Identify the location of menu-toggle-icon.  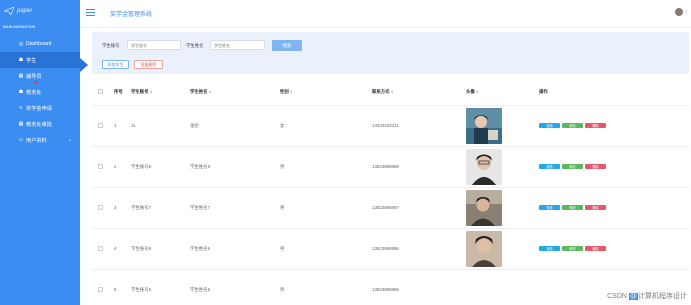
(90, 12).